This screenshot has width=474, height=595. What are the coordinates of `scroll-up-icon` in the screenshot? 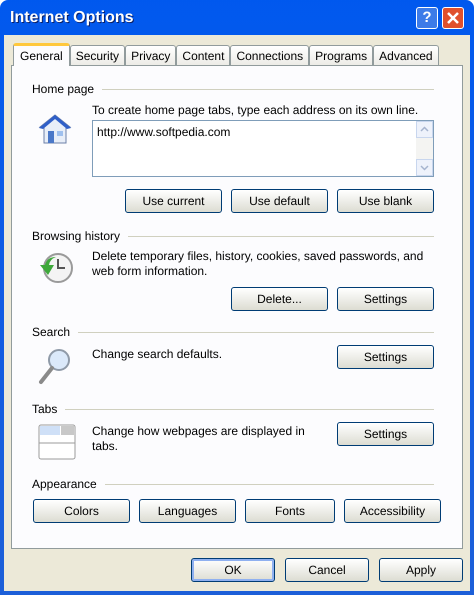 It's located at (424, 129).